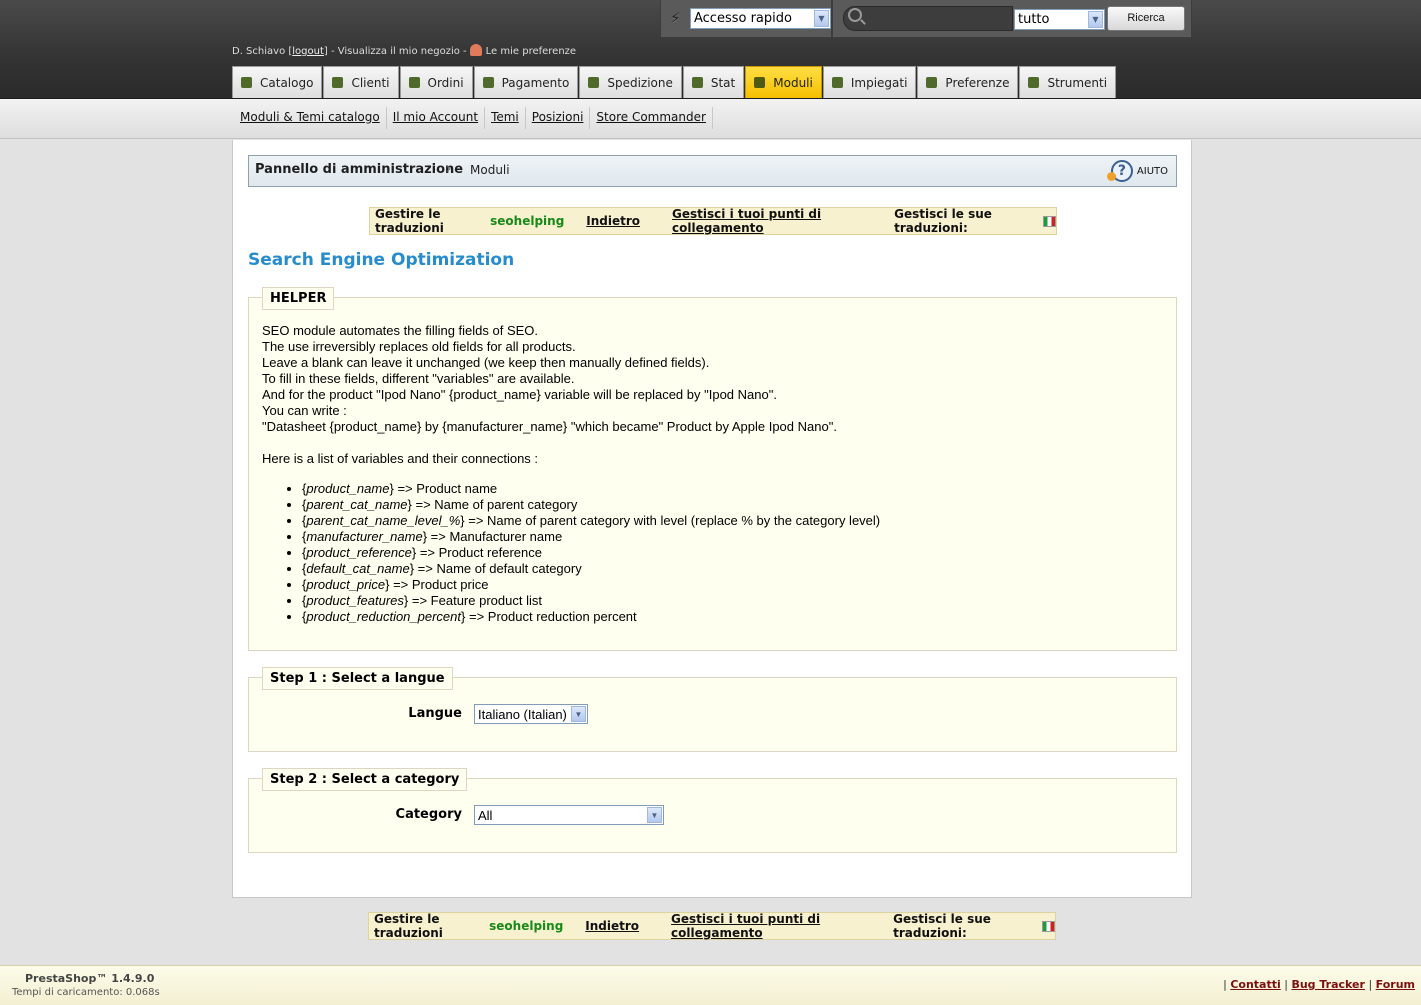 This screenshot has height=1005, width=1421. I want to click on search-icon, so click(855, 15).